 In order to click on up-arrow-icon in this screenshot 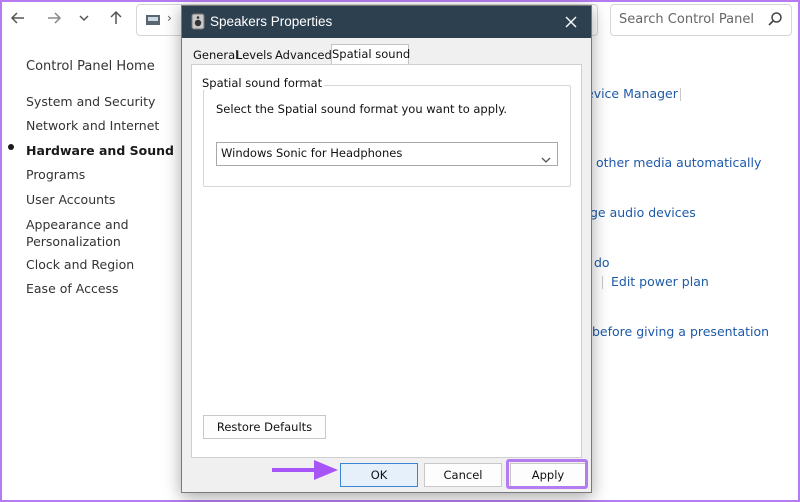, I will do `click(116, 18)`.